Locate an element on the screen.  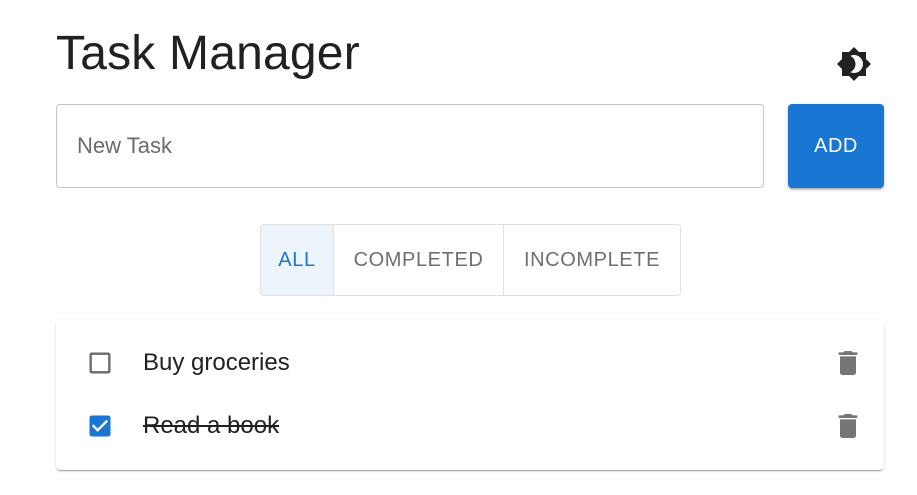
task-item: Read a book is located at coordinates (470, 425).